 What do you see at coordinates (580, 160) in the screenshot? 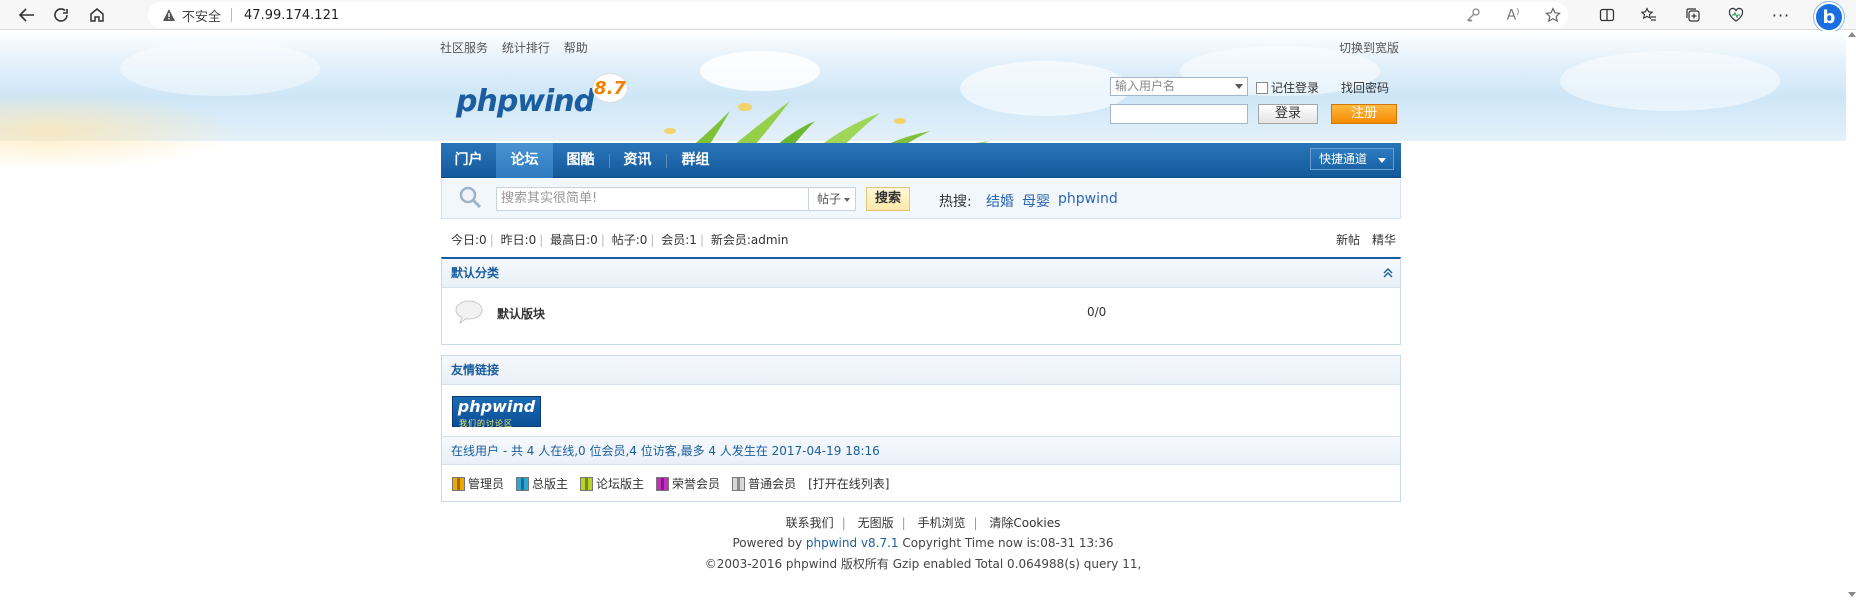
I see `nav-item-gallery: 图酷` at bounding box center [580, 160].